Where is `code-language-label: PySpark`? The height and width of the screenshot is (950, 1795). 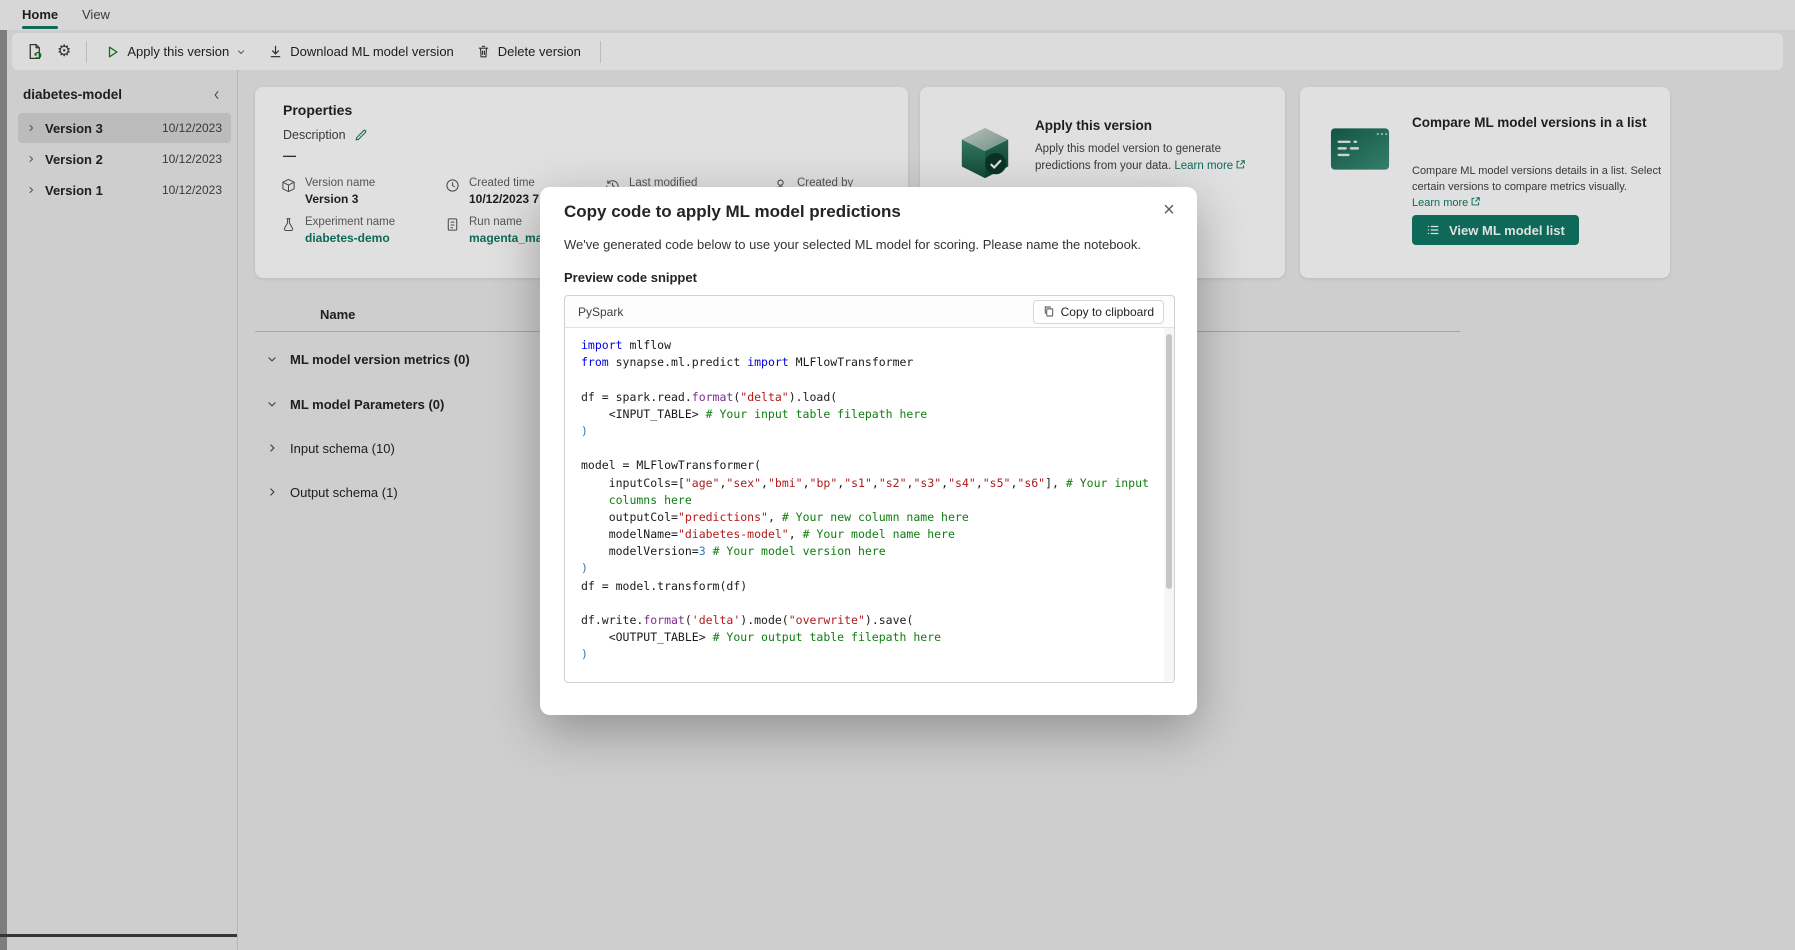 code-language-label: PySpark is located at coordinates (601, 311).